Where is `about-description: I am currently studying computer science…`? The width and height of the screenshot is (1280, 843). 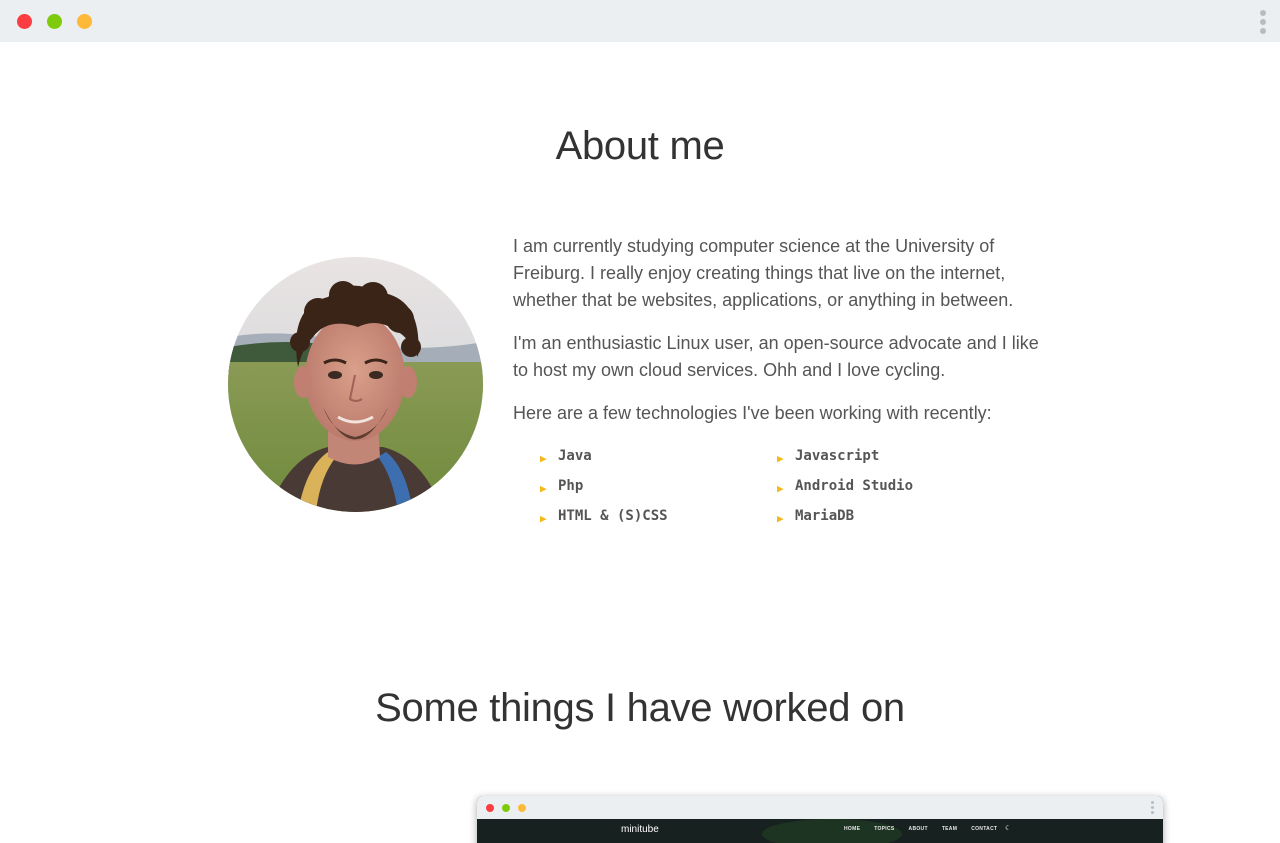 about-description: I am currently studying computer science… is located at coordinates (778, 338).